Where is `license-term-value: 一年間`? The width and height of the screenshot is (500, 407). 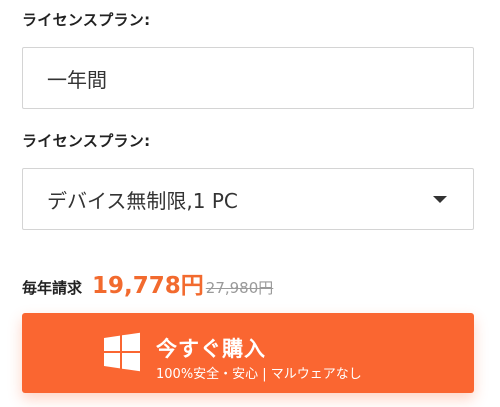
license-term-value: 一年間 is located at coordinates (77, 79).